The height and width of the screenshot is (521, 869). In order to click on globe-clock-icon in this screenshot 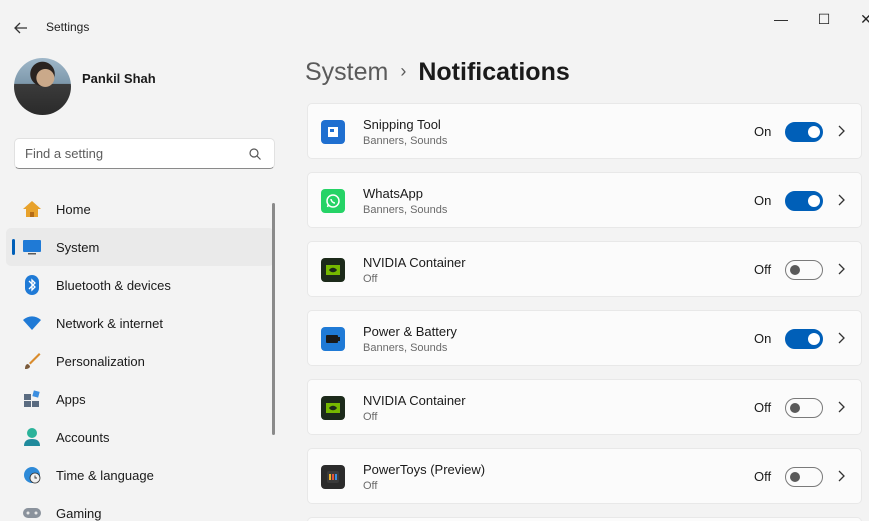, I will do `click(32, 475)`.